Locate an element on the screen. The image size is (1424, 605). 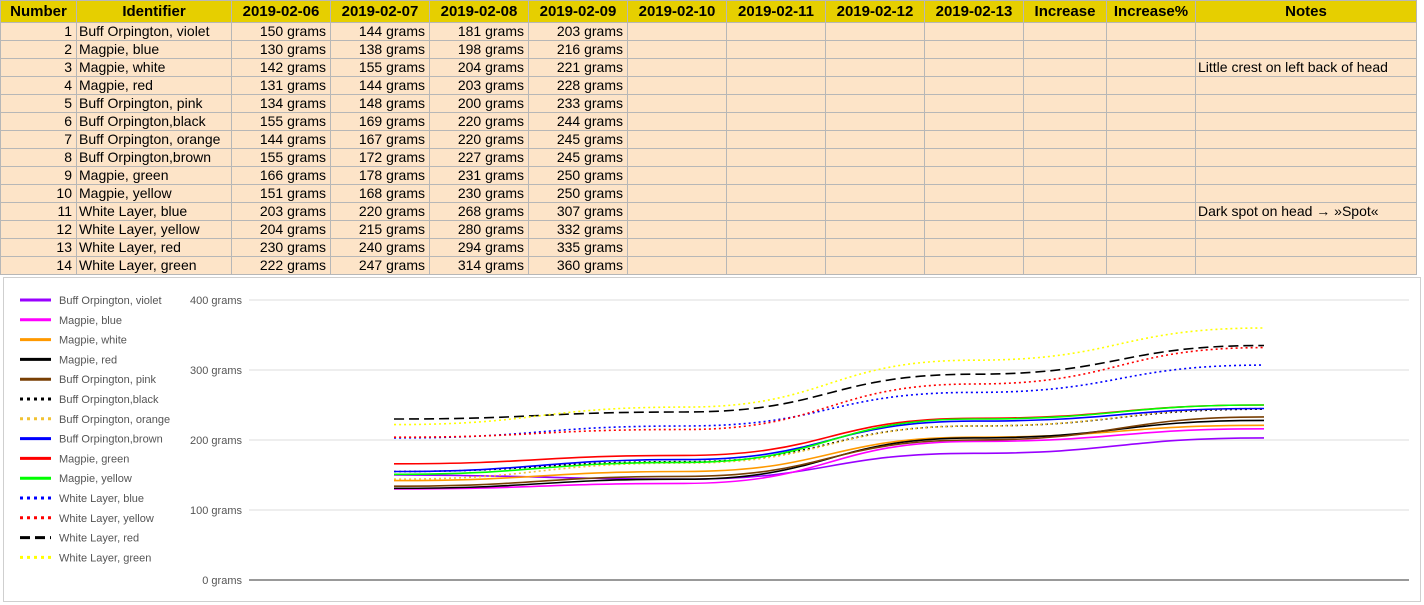
row-number-cell: 3 is located at coordinates (38, 67).